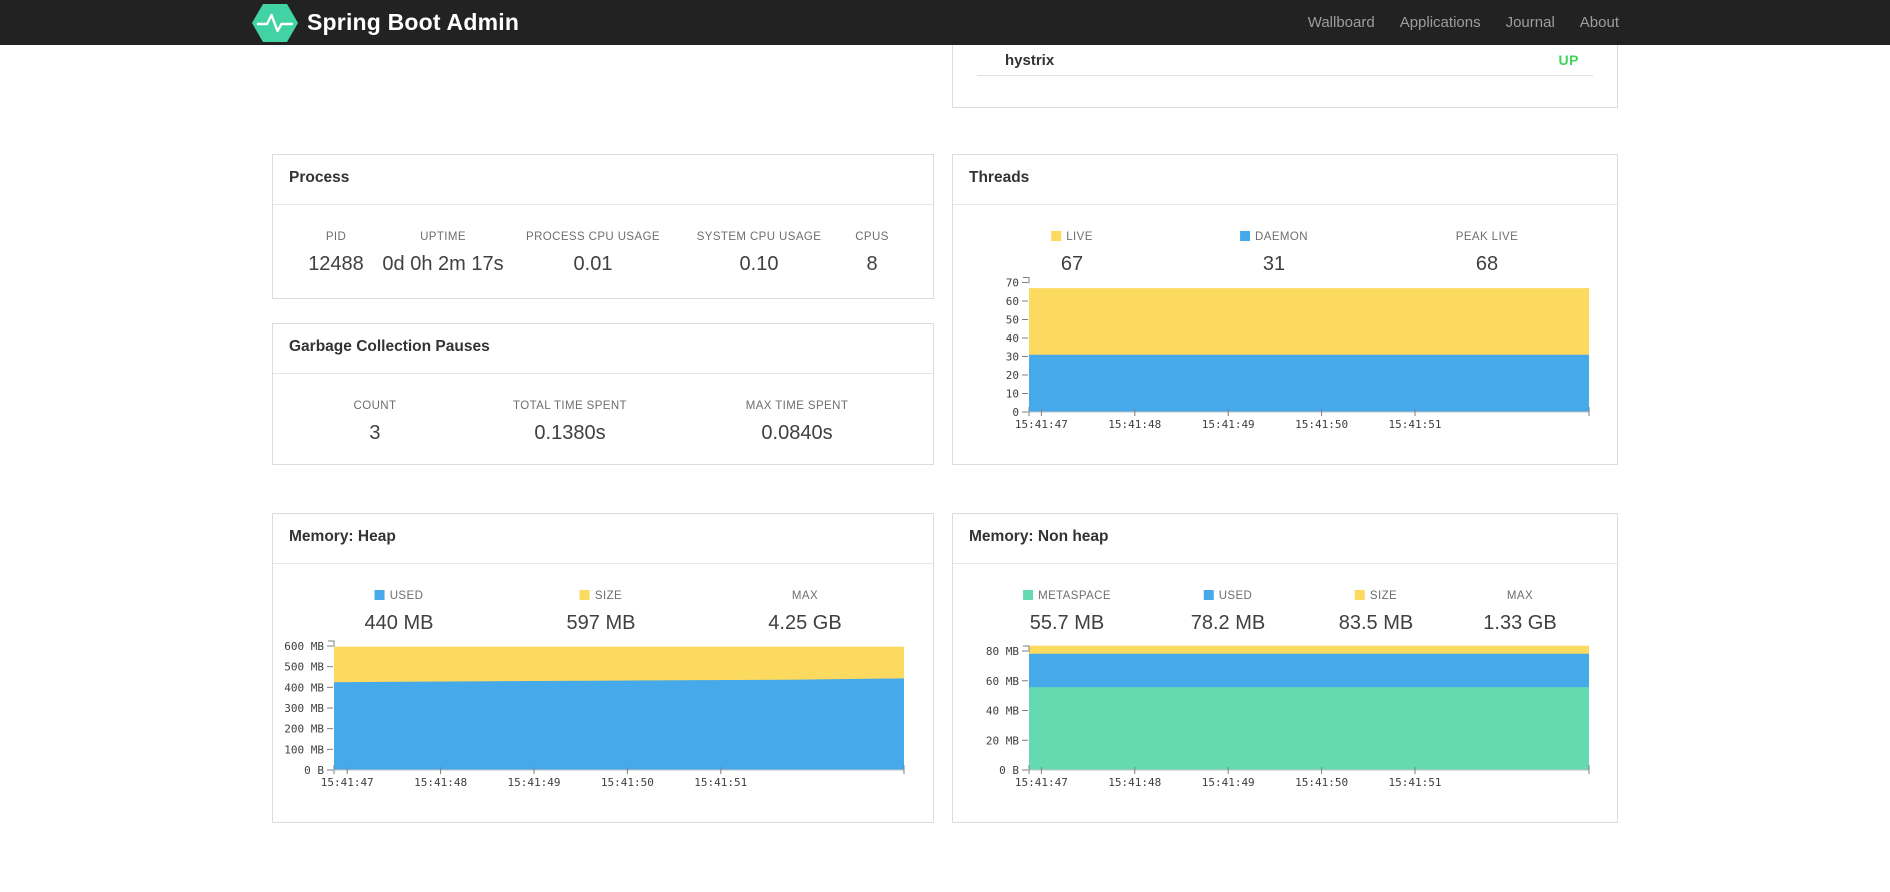  What do you see at coordinates (603, 180) in the screenshot?
I see `process-card-header: Process` at bounding box center [603, 180].